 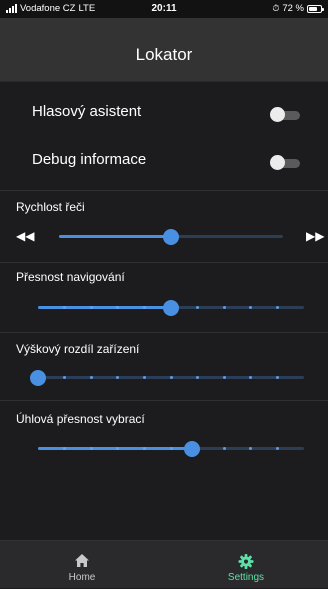 I want to click on voice-assistant-switch, so click(x=285, y=114).